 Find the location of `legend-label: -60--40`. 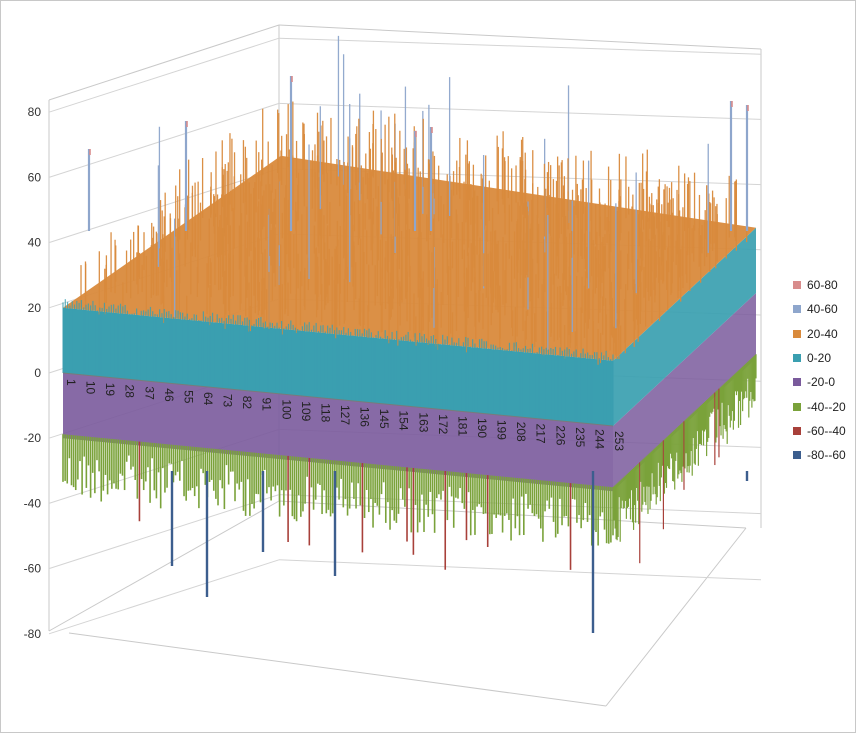

legend-label: -60--40 is located at coordinates (826, 430).